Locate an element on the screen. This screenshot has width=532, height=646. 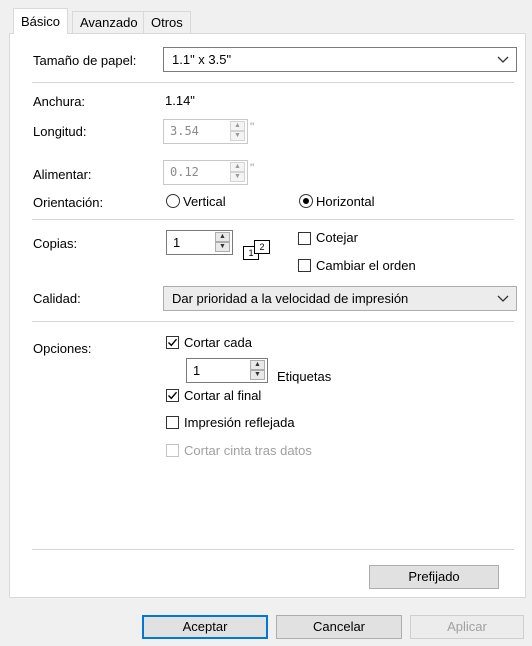
orientation-vertical-label: Vertical is located at coordinates (204, 201).